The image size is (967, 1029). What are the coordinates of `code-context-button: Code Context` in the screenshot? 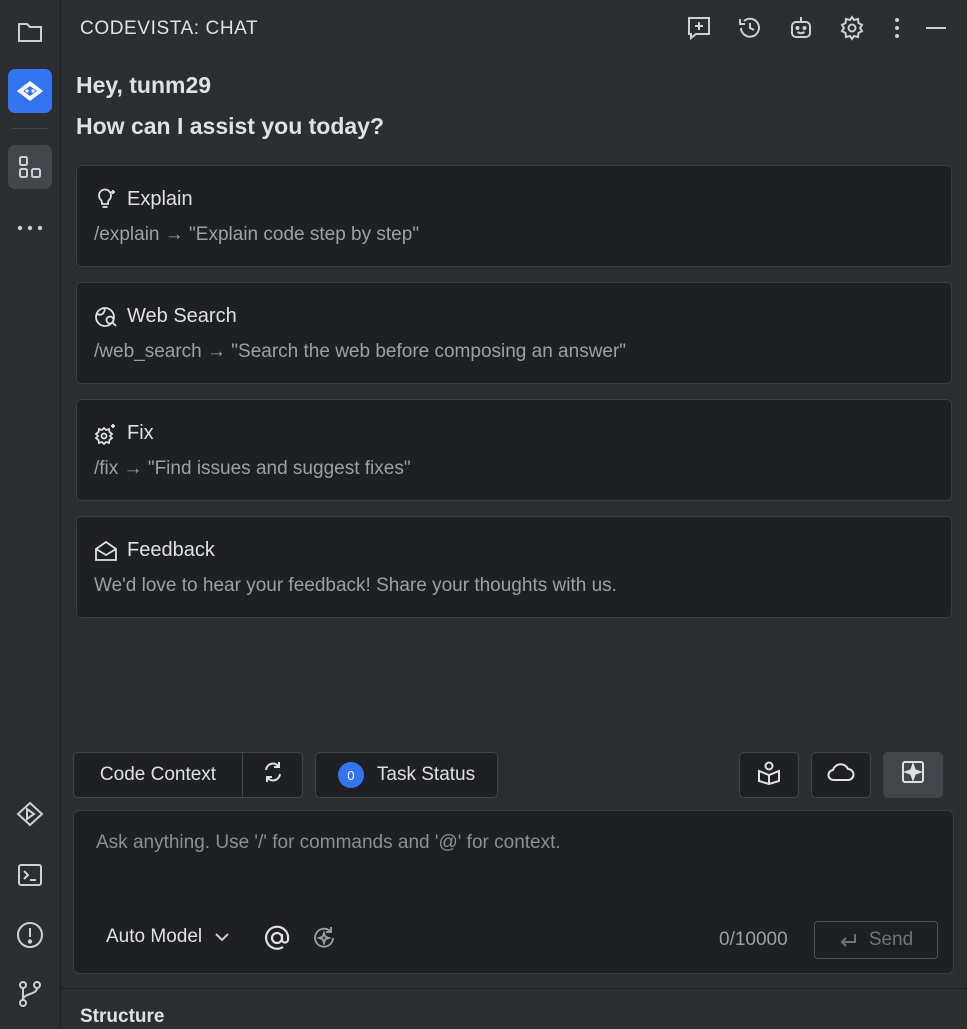 It's located at (158, 775).